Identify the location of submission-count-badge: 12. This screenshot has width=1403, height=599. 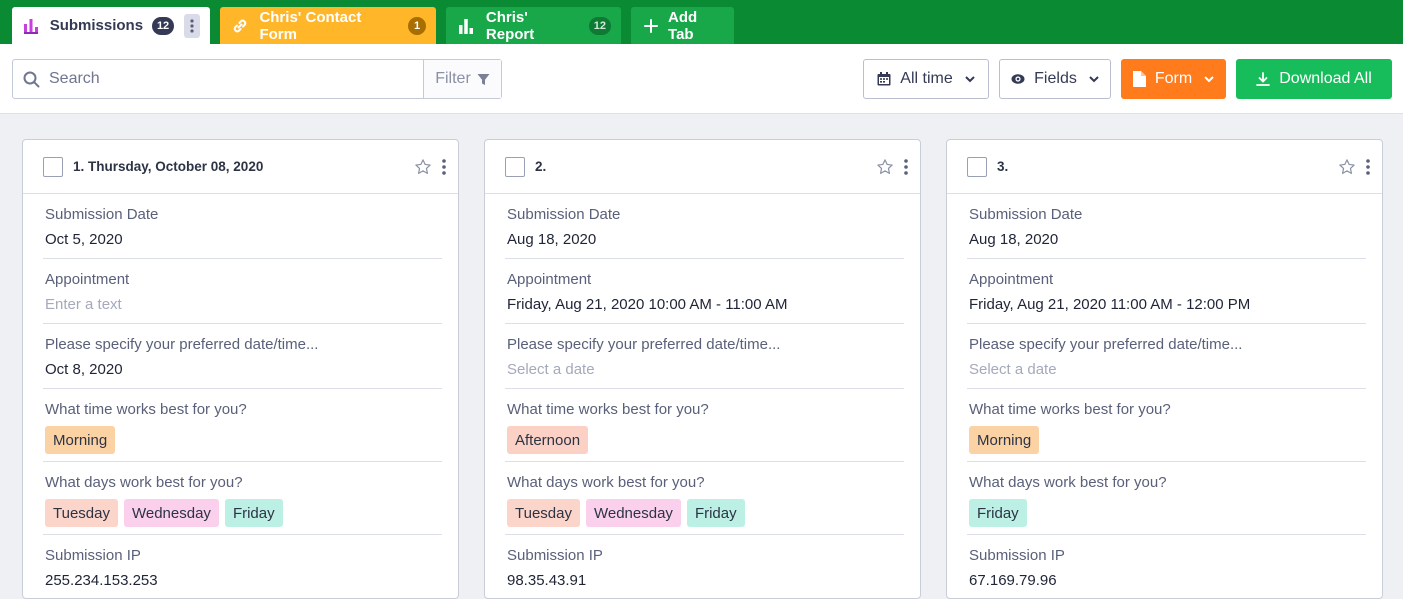
(163, 25).